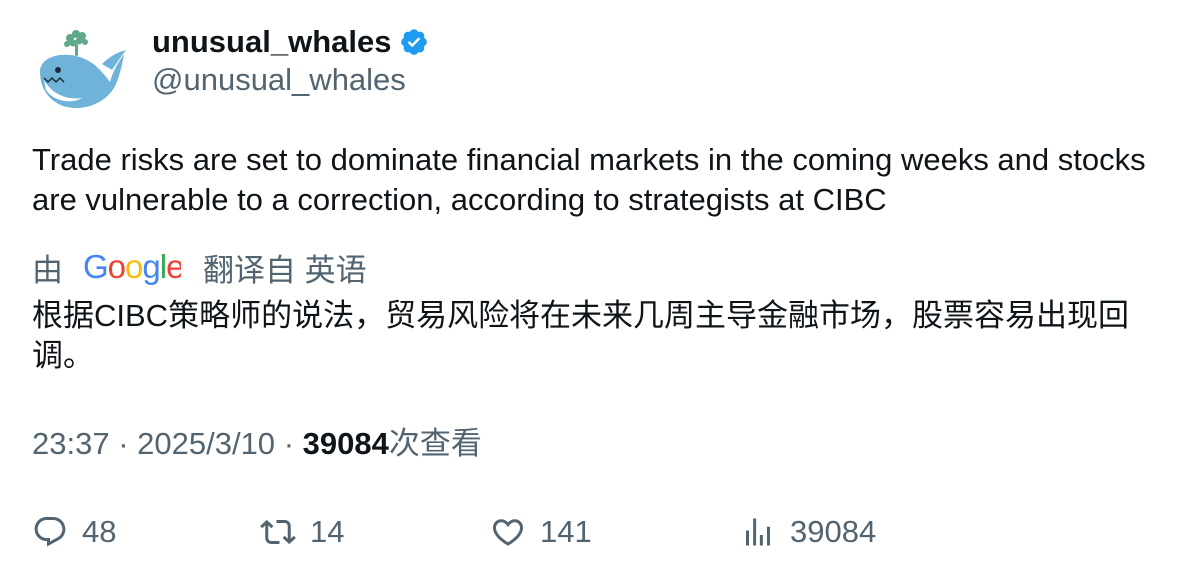  What do you see at coordinates (83, 69) in the screenshot?
I see `whale-logo-icon` at bounding box center [83, 69].